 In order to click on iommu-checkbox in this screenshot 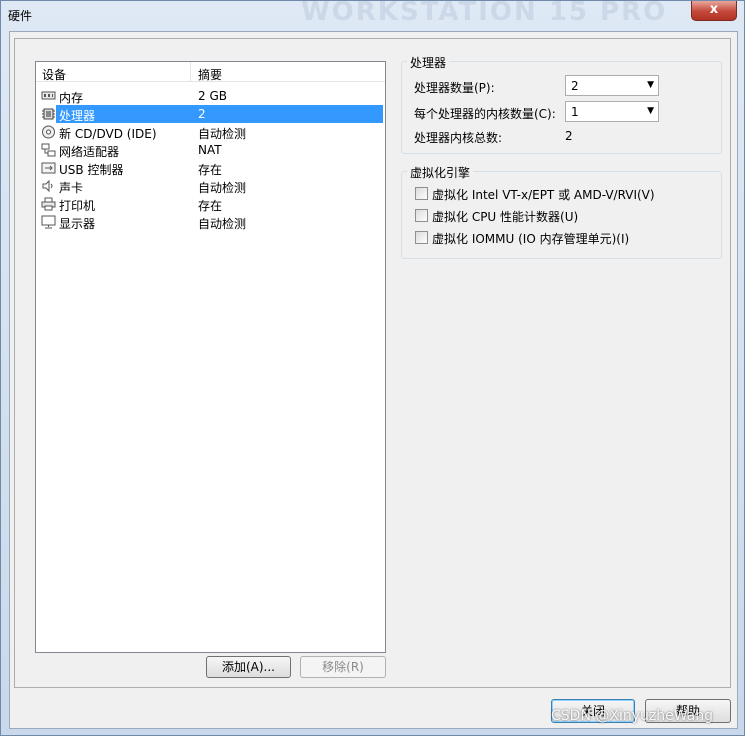, I will do `click(421, 237)`.